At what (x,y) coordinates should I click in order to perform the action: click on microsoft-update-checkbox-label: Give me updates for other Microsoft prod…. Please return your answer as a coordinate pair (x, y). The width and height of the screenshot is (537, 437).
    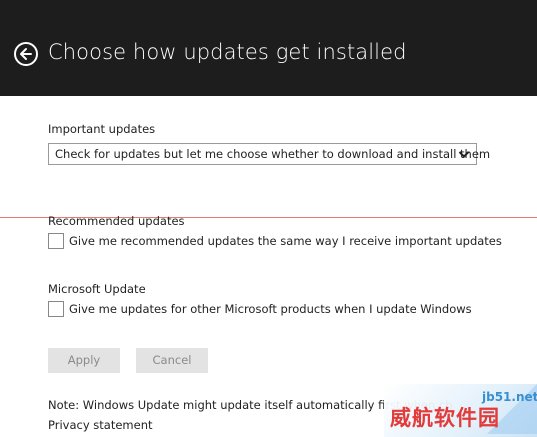
    Looking at the image, I should click on (270, 309).